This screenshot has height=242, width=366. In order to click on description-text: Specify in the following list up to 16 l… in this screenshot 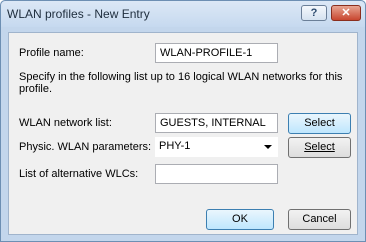, I will do `click(181, 83)`.